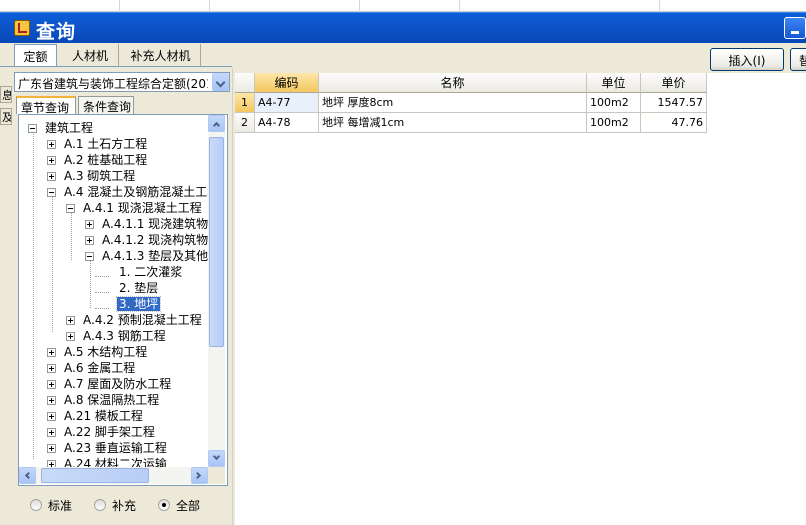 This screenshot has width=806, height=525. I want to click on tree-node: A.4.1.1 现浇建筑物, so click(145, 224).